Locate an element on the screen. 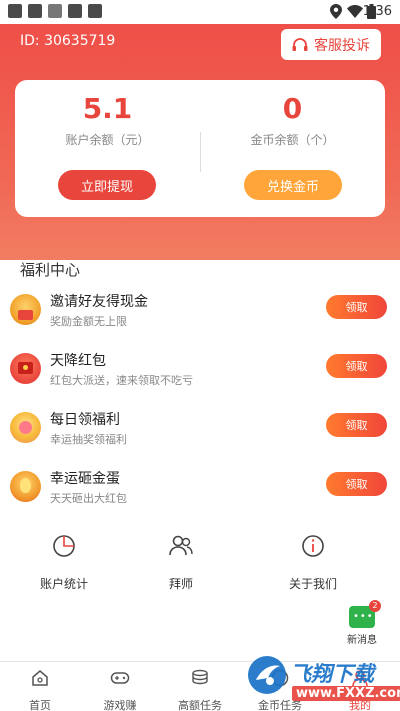 The image size is (400, 711). welfare-item-title: 邀请好友得现金 is located at coordinates (99, 302).